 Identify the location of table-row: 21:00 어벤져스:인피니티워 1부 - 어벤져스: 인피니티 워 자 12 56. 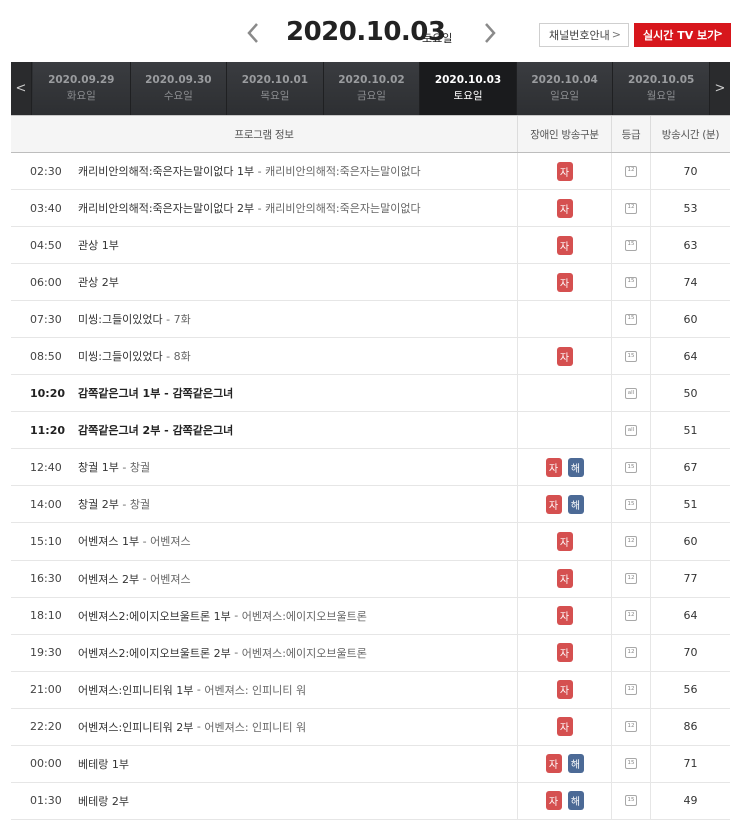
(370, 690).